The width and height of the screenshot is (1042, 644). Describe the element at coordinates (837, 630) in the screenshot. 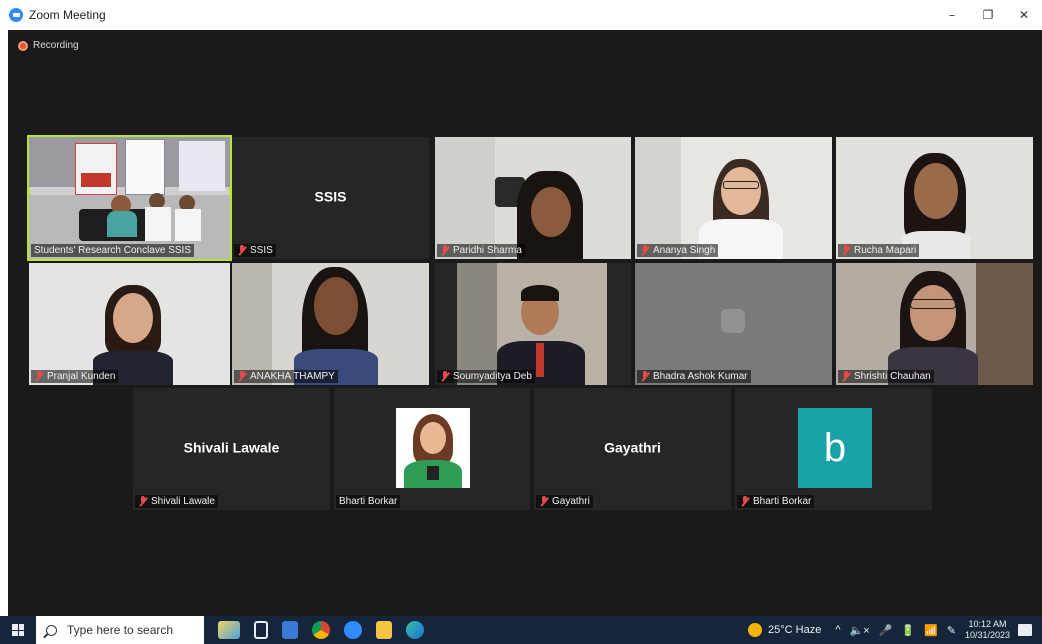

I see `chevron-up-icon: ^` at that location.